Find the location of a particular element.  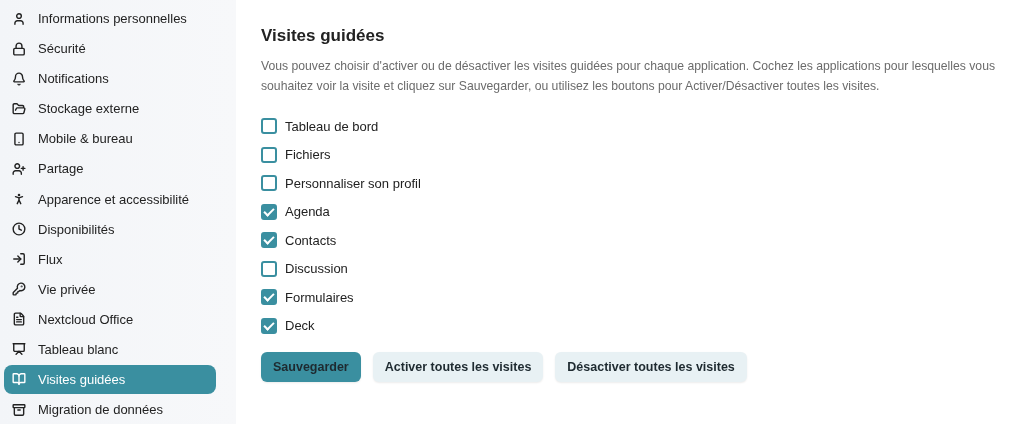

lock-icon is located at coordinates (19, 48).